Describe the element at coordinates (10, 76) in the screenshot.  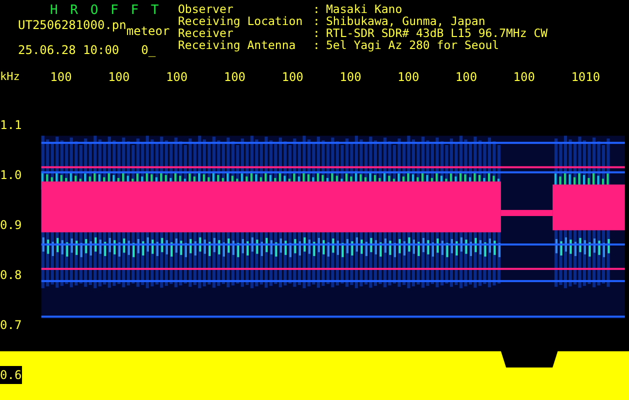
I see `unit-label: kHz` at that location.